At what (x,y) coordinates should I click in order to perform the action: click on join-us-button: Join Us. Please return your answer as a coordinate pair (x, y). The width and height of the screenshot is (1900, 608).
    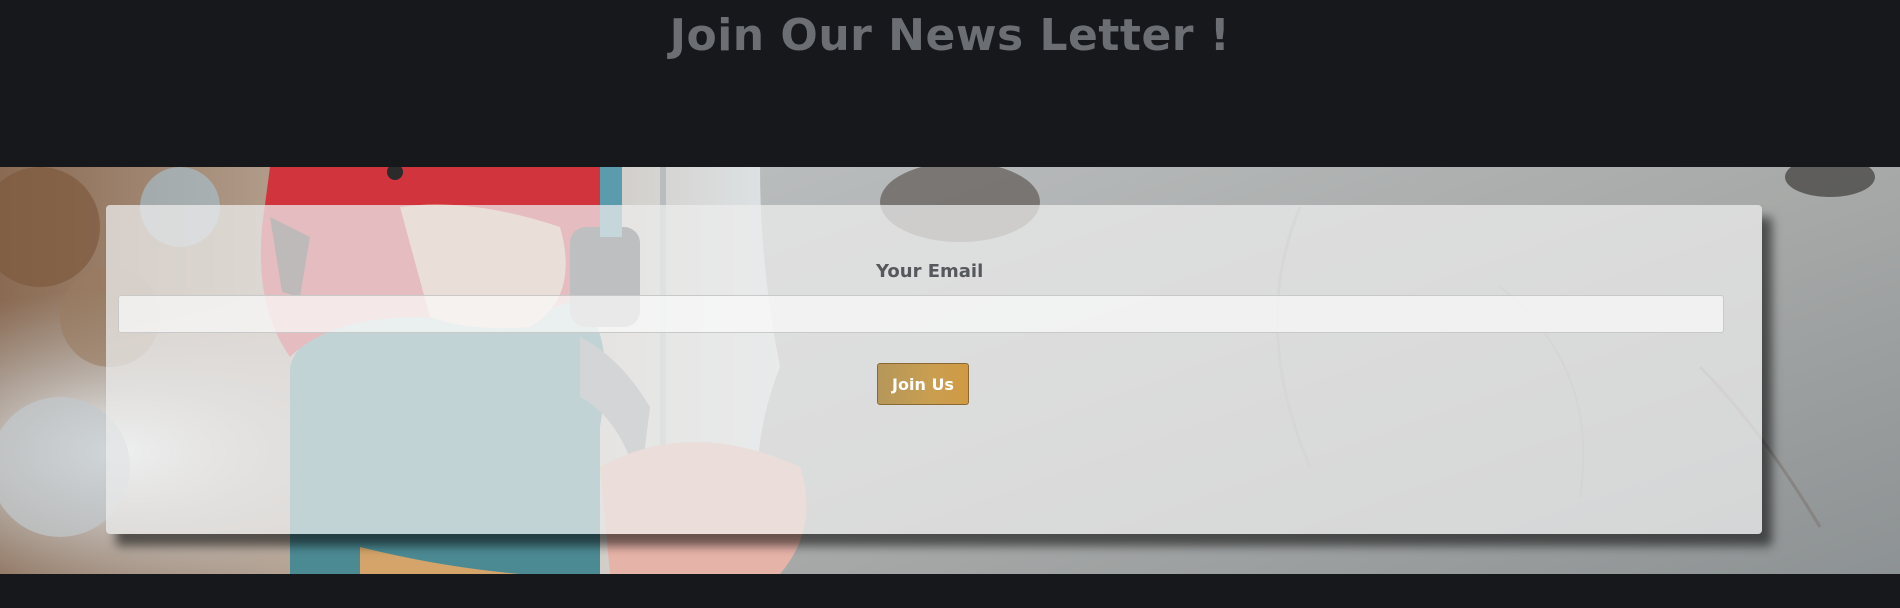
    Looking at the image, I should click on (923, 384).